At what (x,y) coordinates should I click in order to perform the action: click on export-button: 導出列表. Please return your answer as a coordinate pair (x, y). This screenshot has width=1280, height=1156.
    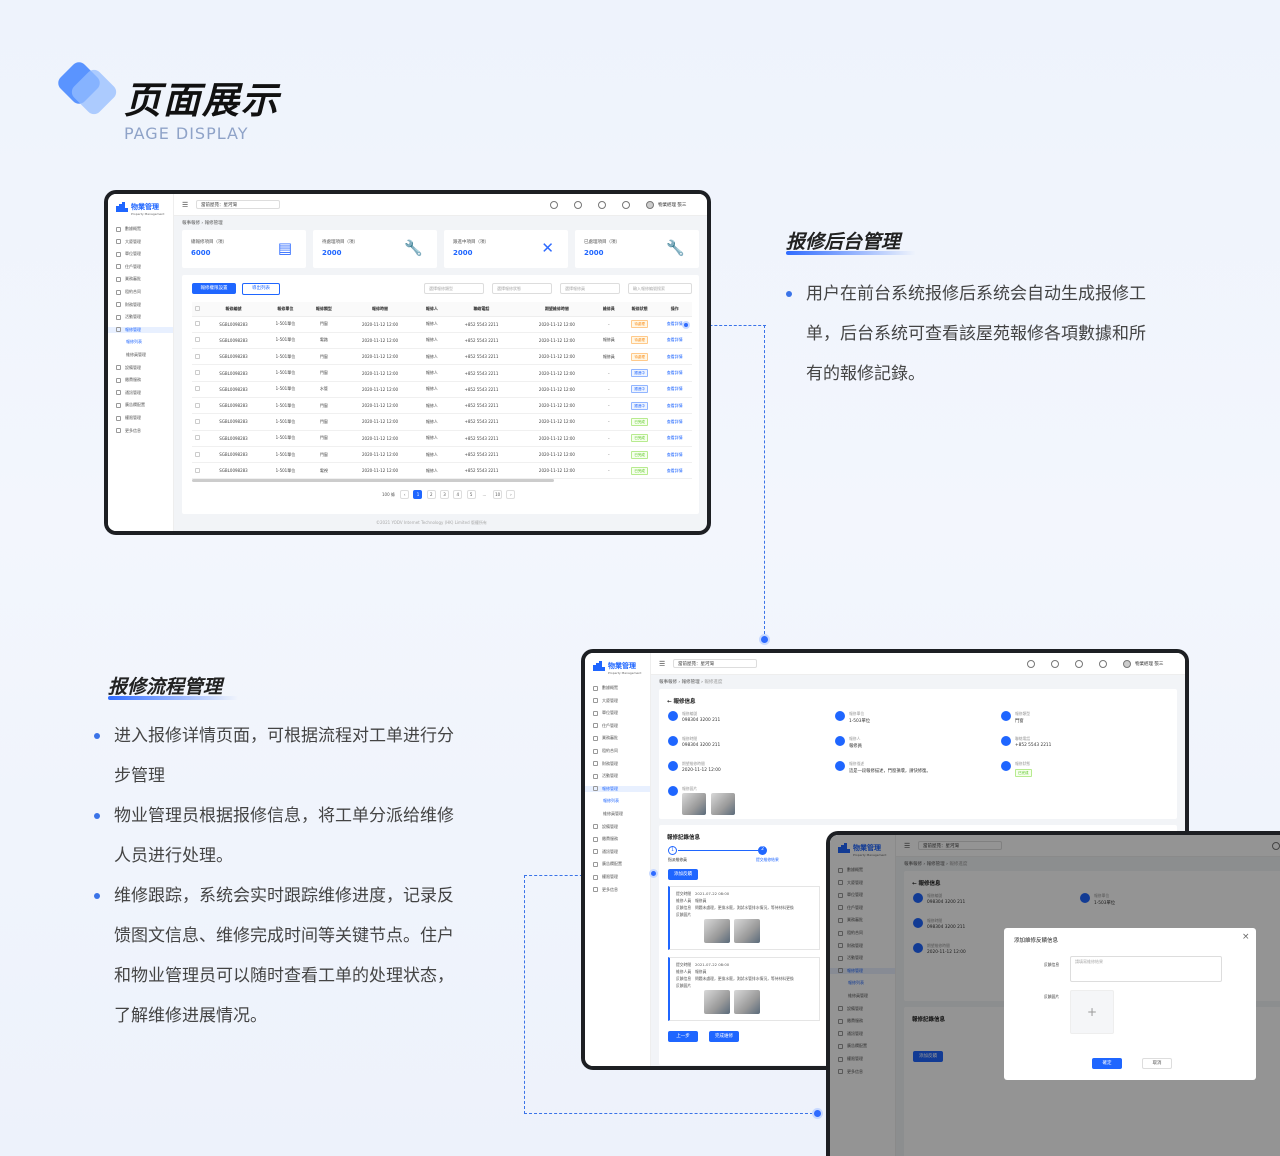
    Looking at the image, I should click on (261, 289).